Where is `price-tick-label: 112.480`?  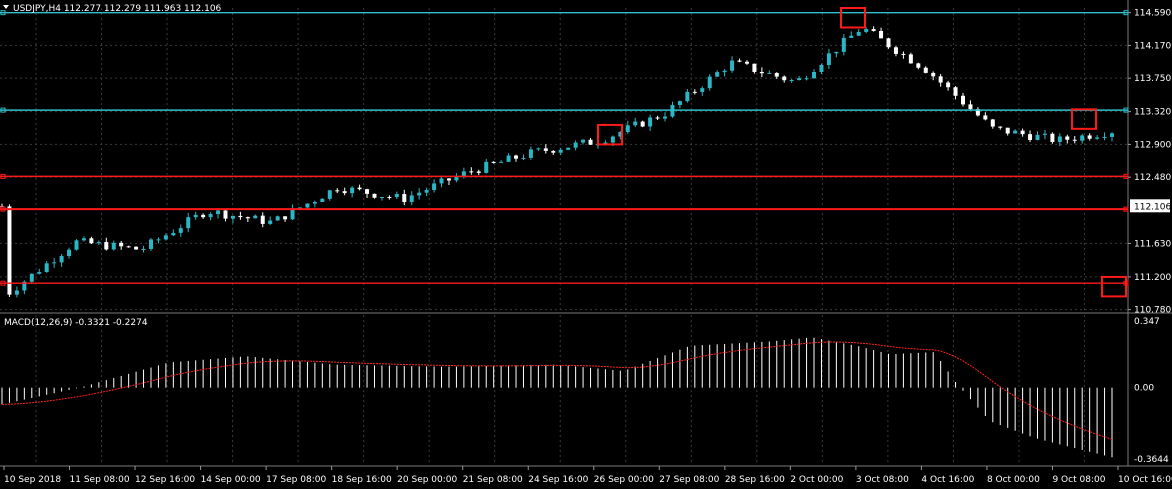 price-tick-label: 112.480 is located at coordinates (1152, 178).